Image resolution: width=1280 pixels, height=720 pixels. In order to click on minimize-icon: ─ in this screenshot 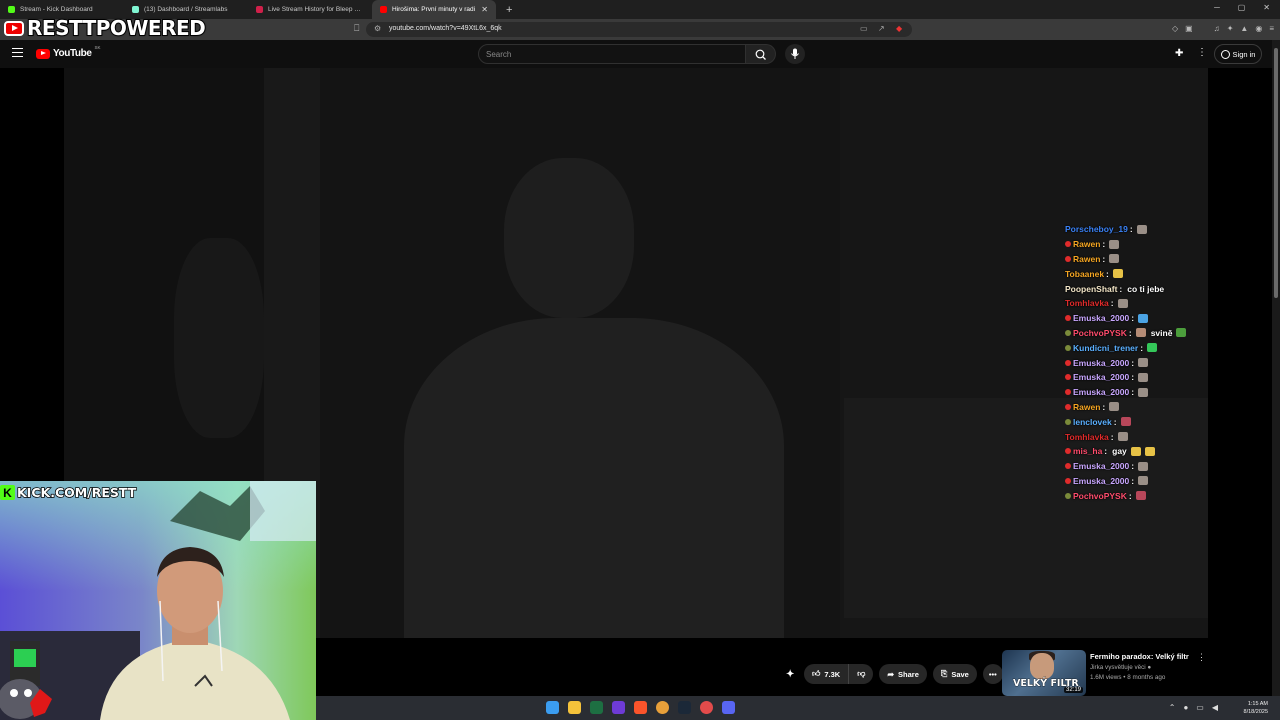, I will do `click(1217, 7)`.